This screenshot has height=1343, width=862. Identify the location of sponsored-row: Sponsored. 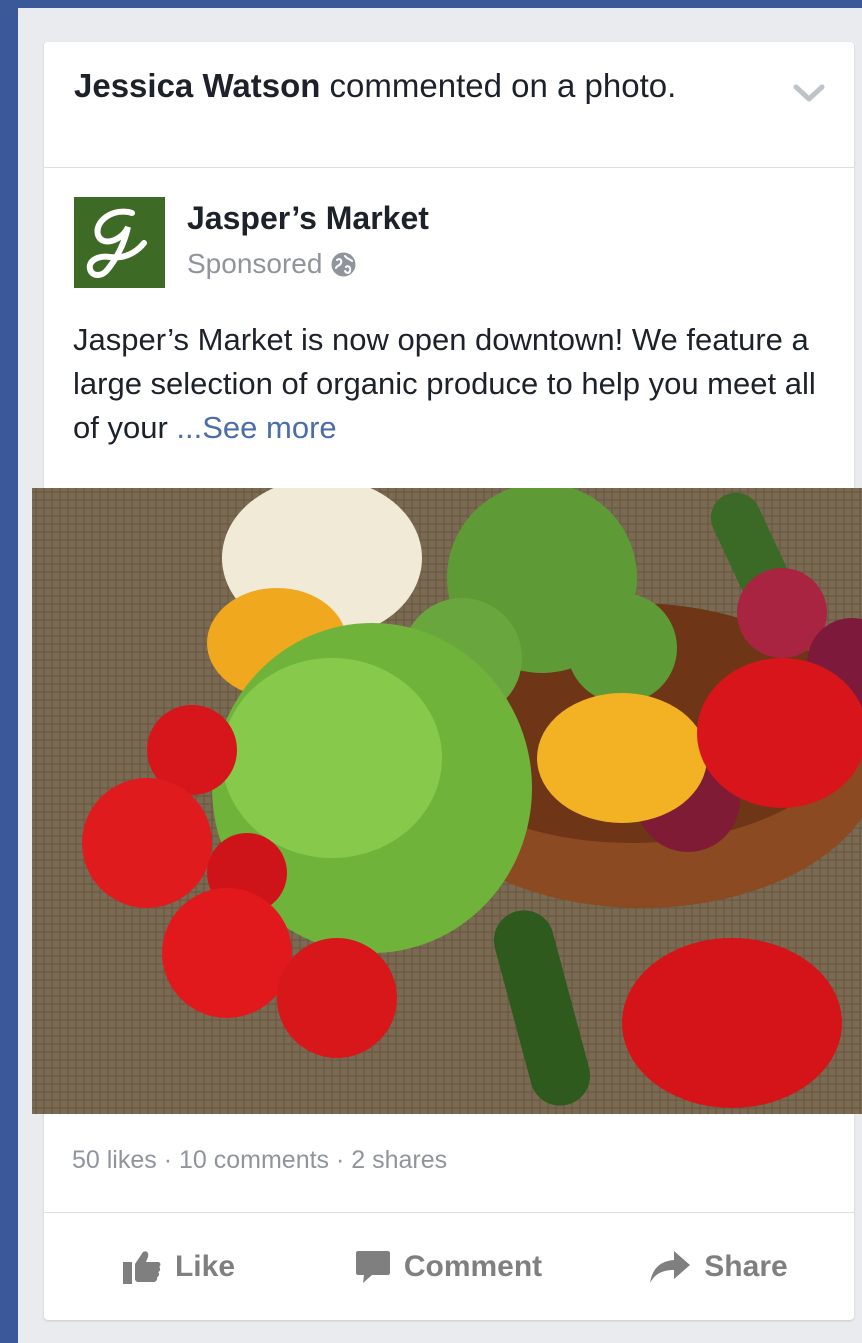
(272, 264).